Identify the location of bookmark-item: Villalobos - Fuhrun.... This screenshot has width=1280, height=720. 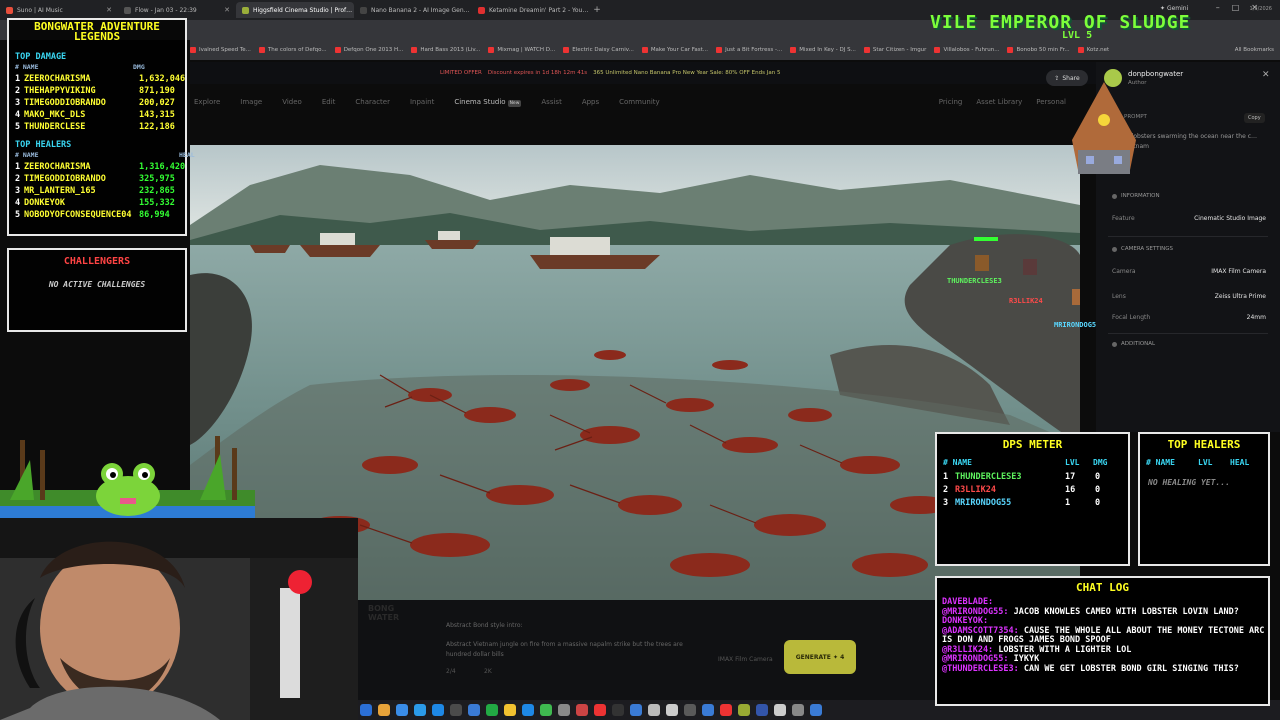
(966, 50).